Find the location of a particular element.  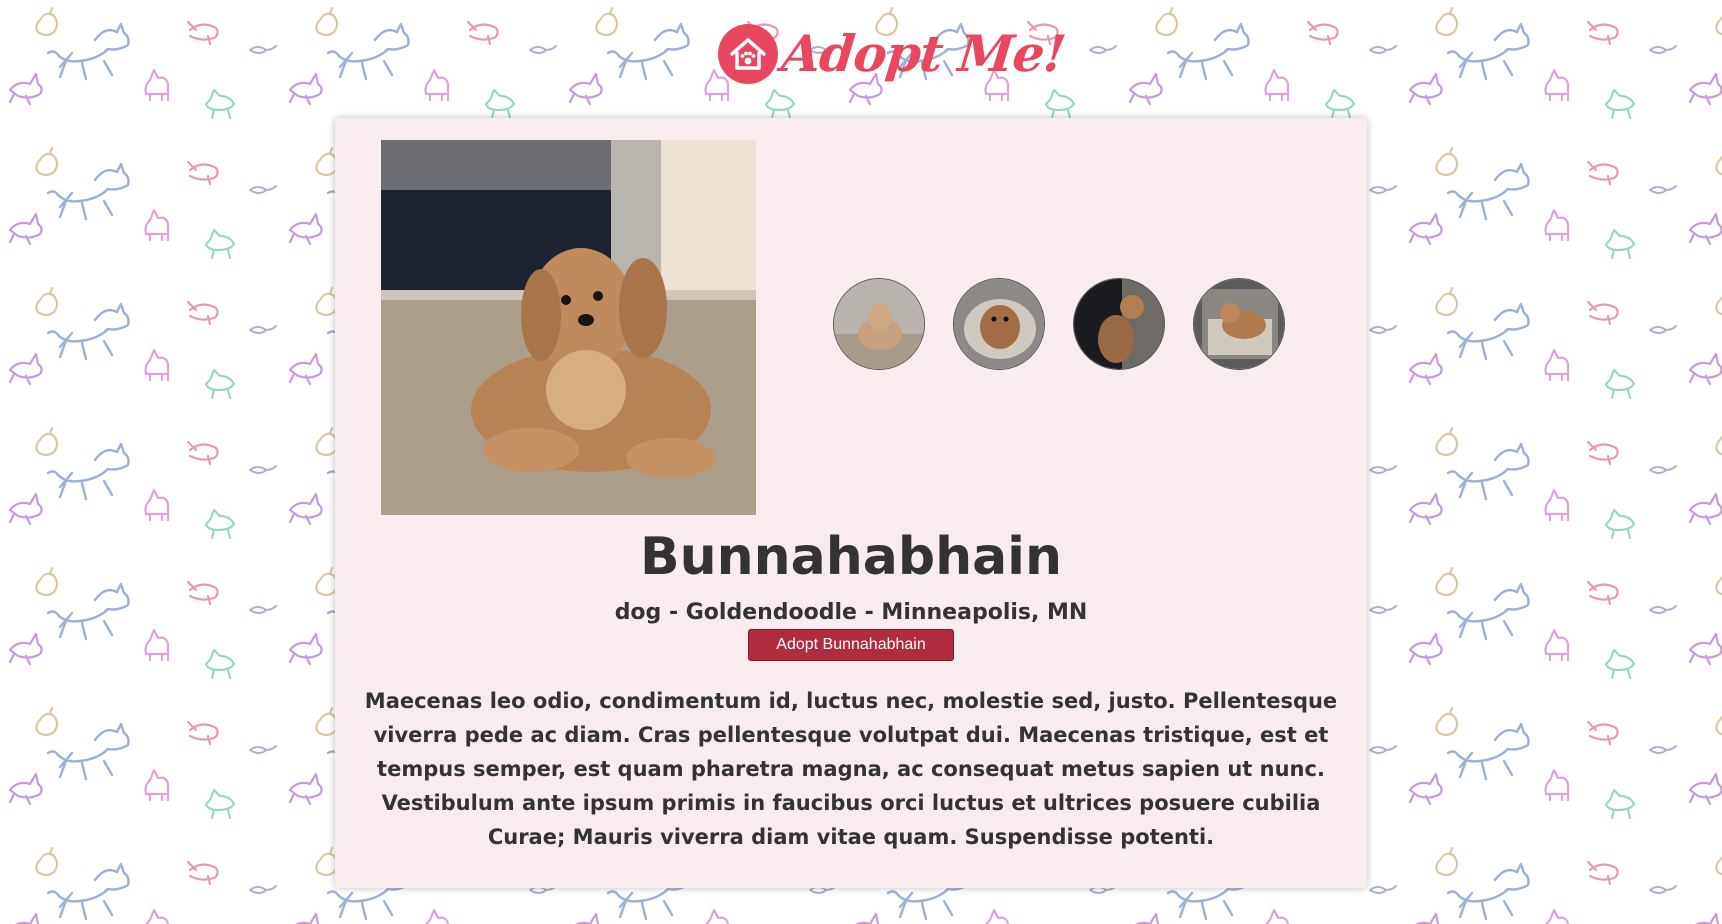

home-logo-link: Adopt Me! is located at coordinates (893, 54).